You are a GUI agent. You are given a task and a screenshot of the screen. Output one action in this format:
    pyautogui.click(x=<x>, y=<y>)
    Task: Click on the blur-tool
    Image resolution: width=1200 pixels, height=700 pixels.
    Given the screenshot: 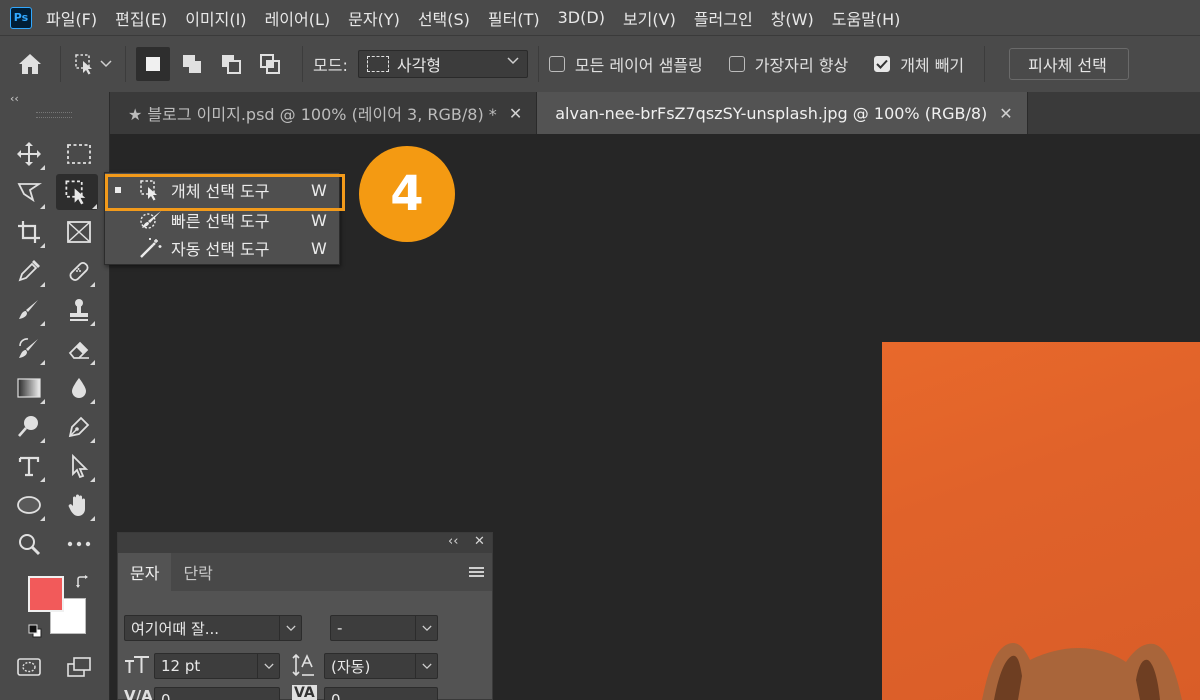 What is the action you would take?
    pyautogui.click(x=79, y=388)
    